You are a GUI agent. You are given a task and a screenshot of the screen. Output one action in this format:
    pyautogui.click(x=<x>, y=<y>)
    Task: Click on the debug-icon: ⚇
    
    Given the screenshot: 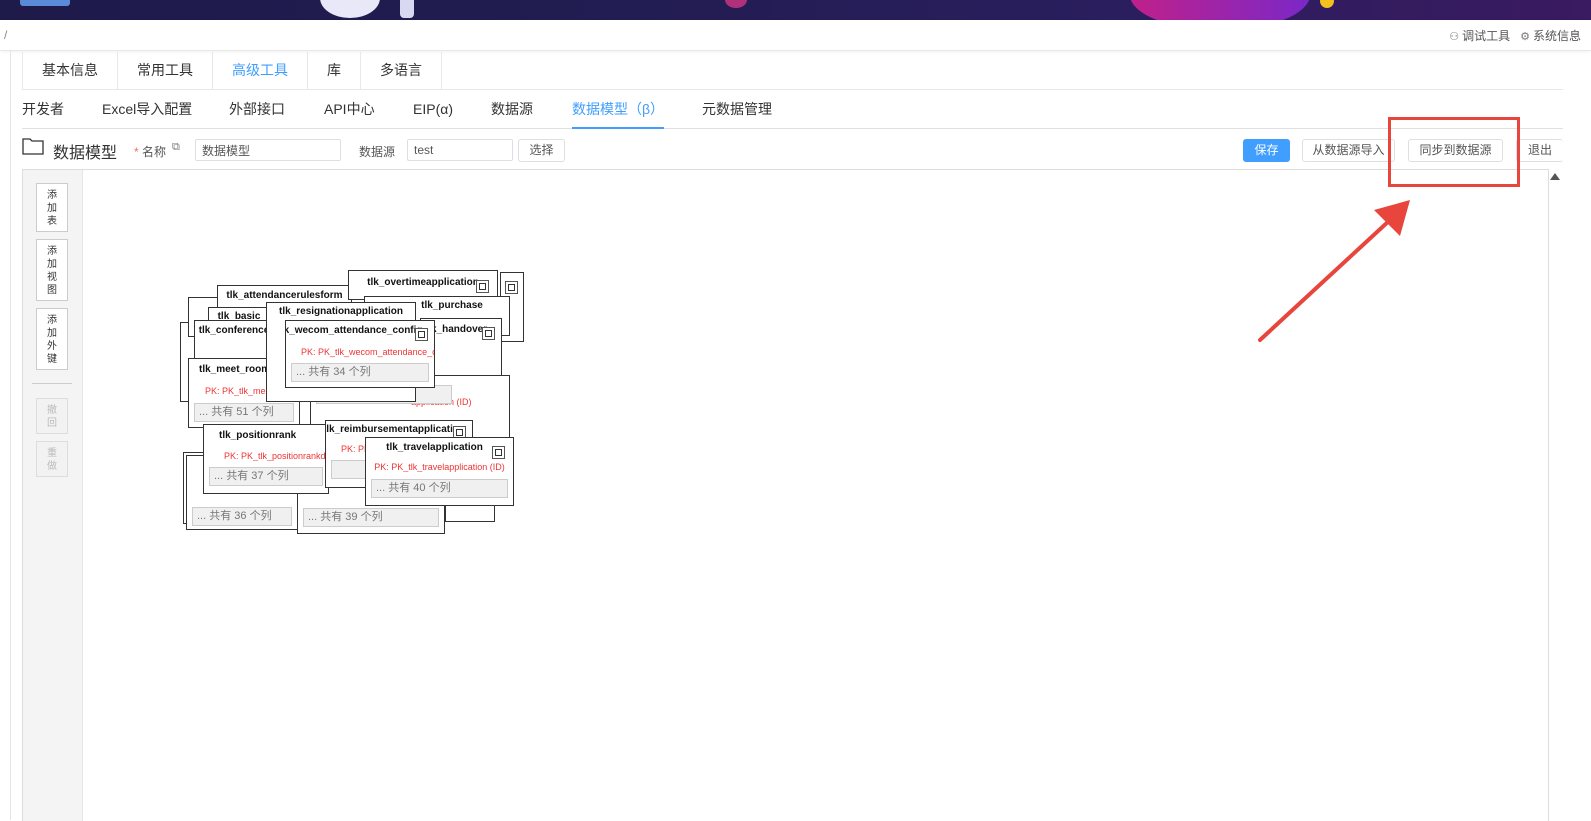 What is the action you would take?
    pyautogui.click(x=1454, y=37)
    